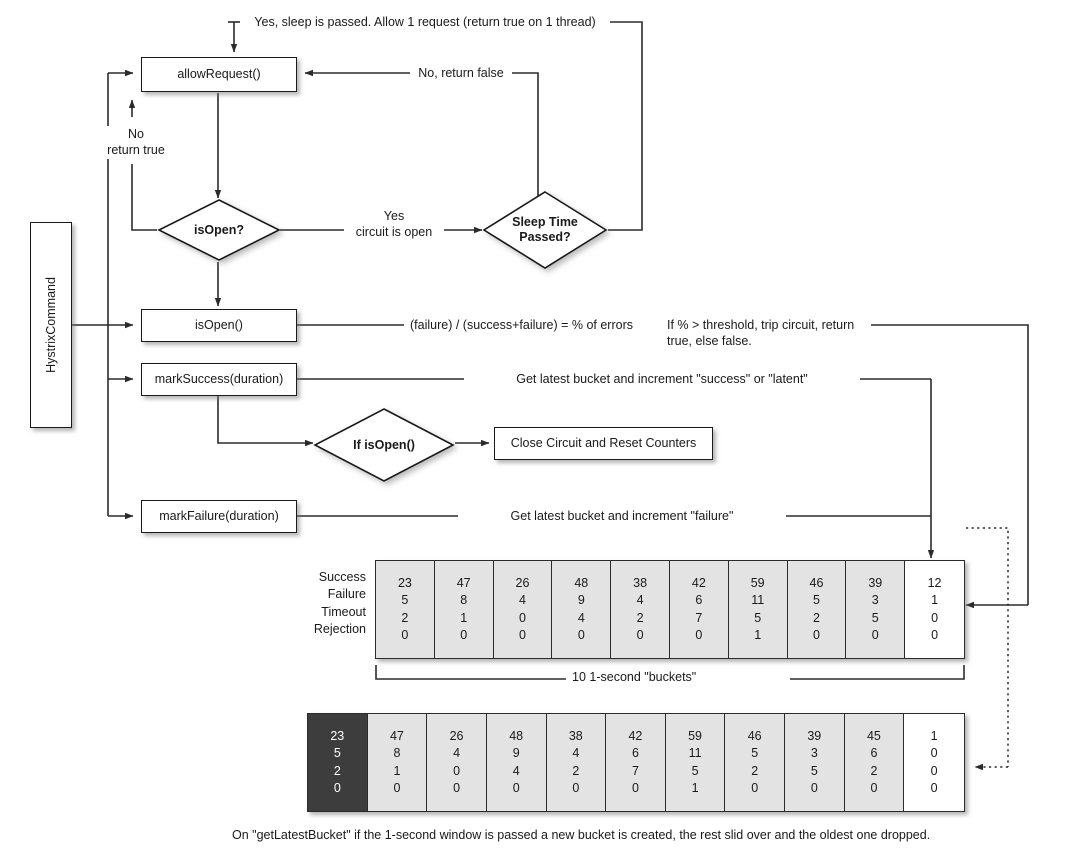  Describe the element at coordinates (219, 230) in the screenshot. I see `decision-is-open: isOpen?` at that location.